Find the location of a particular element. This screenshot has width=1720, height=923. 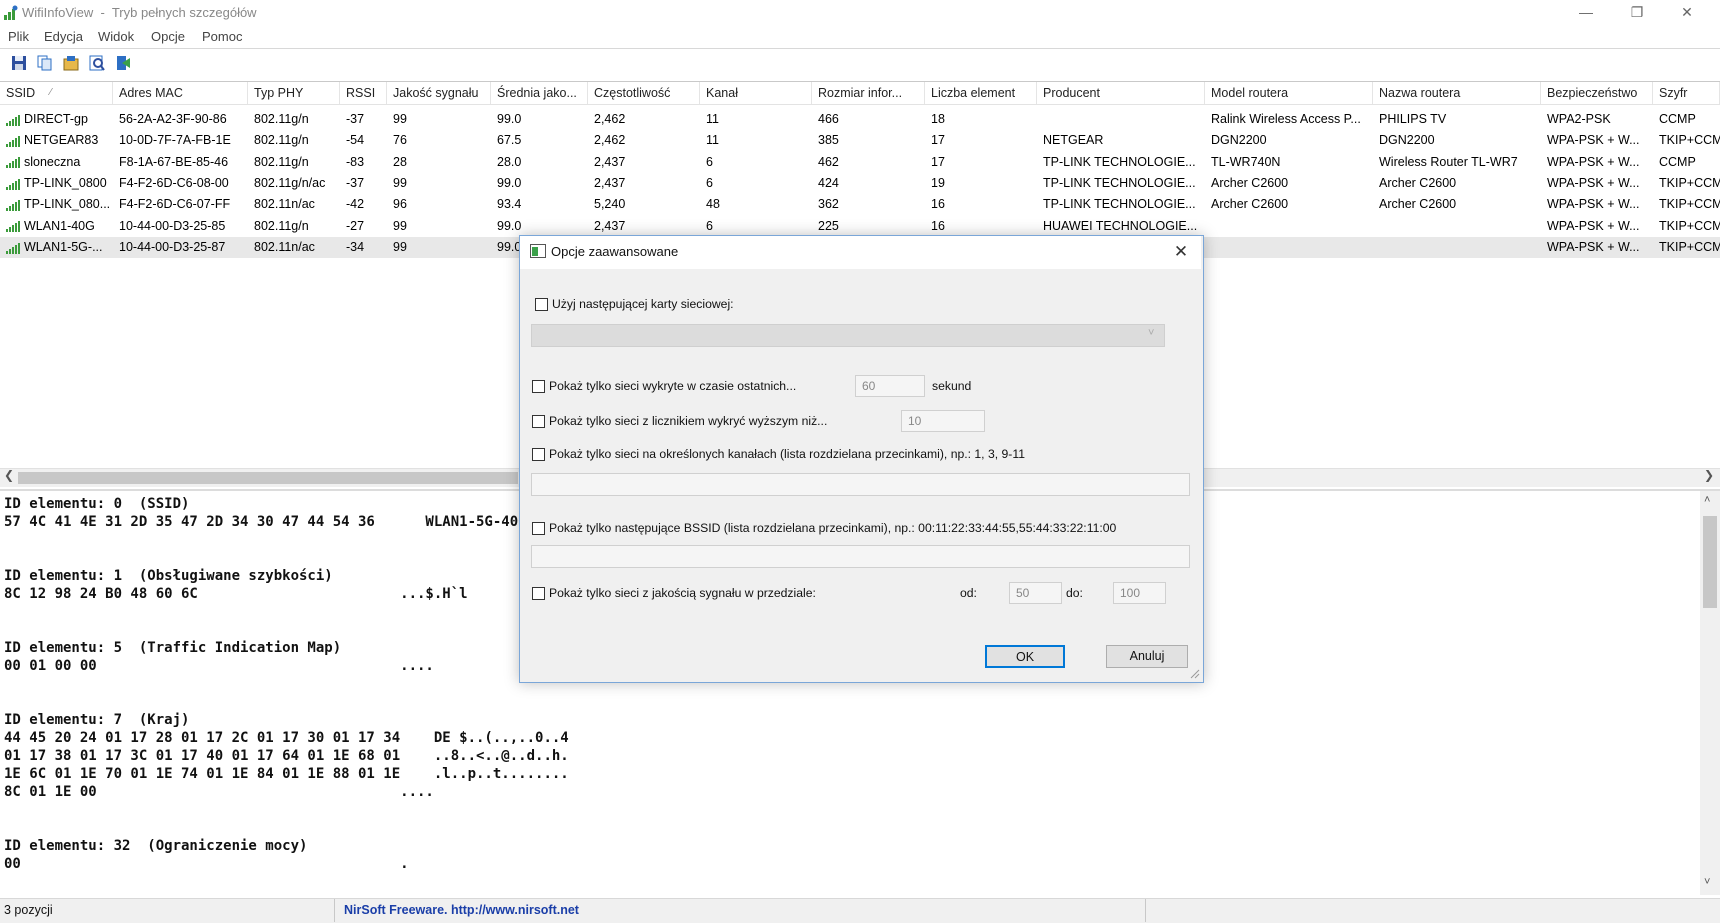

quality-to-input: 100 is located at coordinates (1139, 593).